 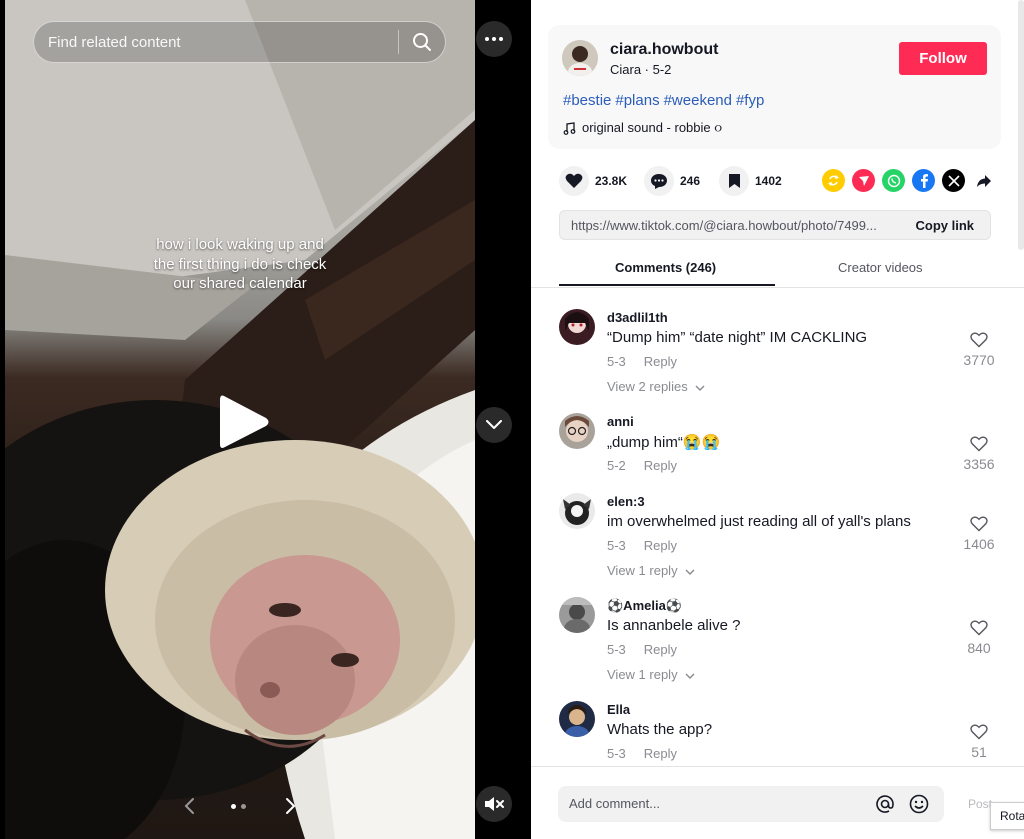 I want to click on comment-text: „dump him“😭😭, so click(x=664, y=442).